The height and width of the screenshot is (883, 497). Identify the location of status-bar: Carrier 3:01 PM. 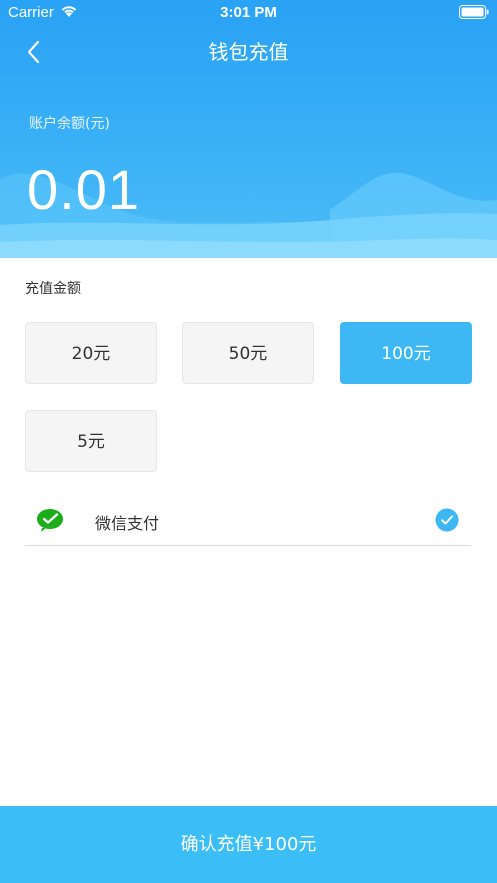
(248, 13).